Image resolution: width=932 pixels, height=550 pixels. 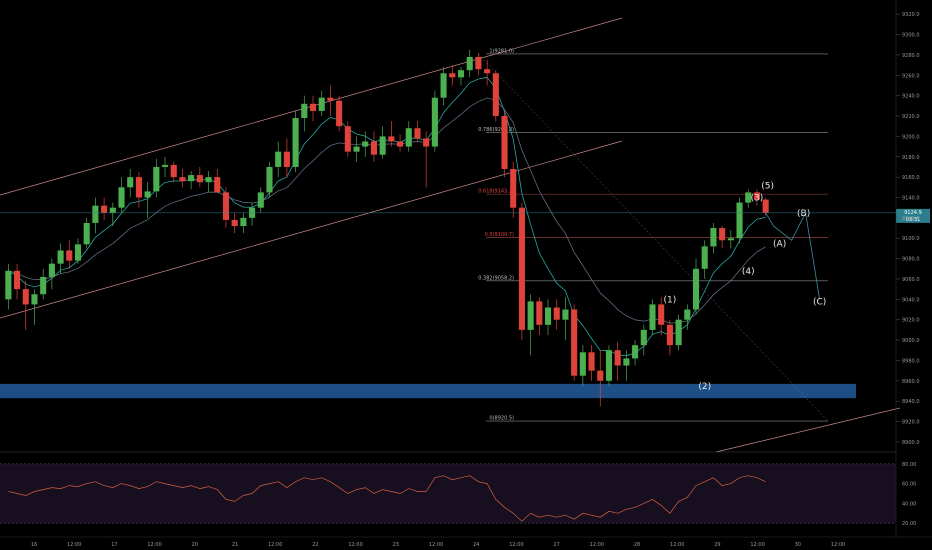 I want to click on fib-level-label: 0(8920.5), so click(x=501, y=419).